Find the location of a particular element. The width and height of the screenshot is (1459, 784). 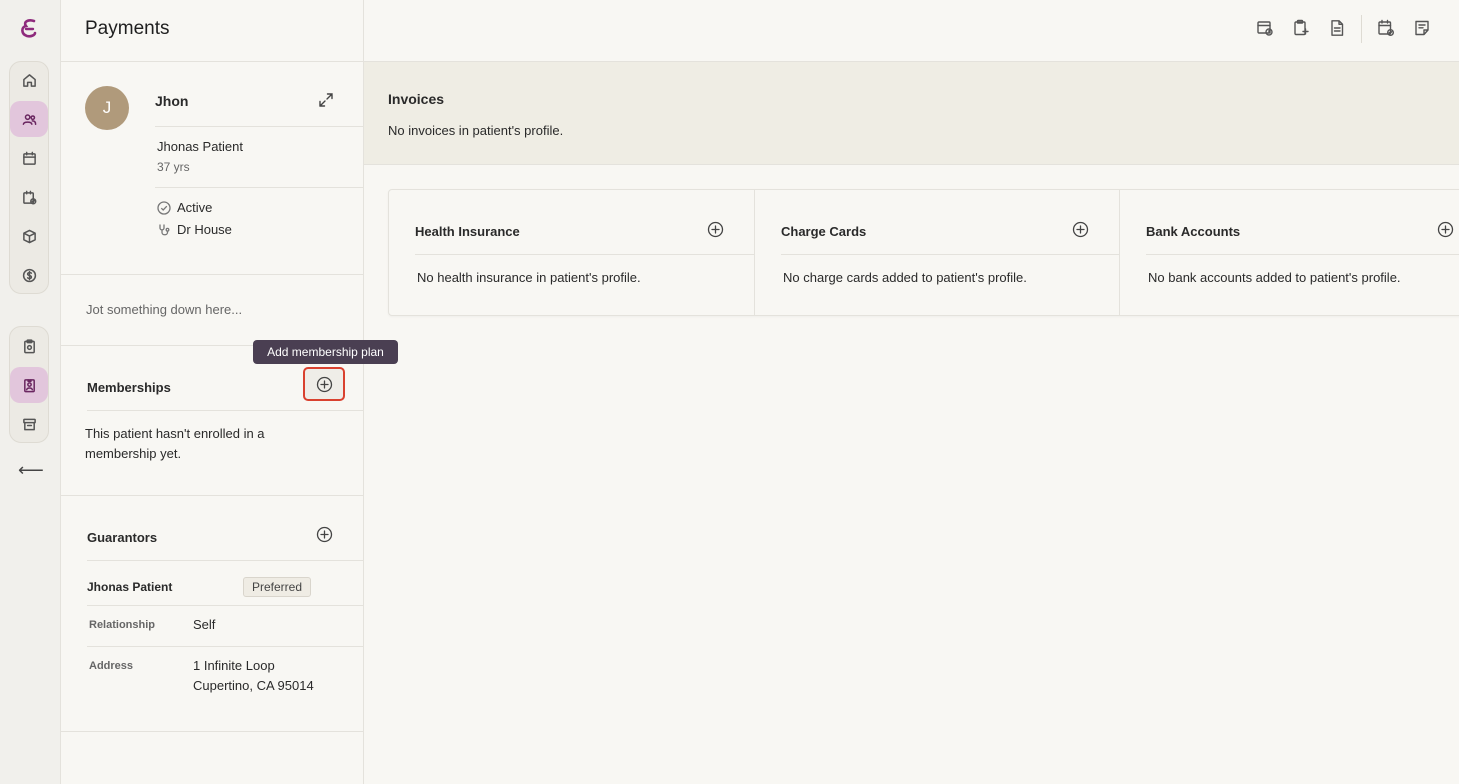

back-arrow-icon: ⟵ is located at coordinates (31, 470).